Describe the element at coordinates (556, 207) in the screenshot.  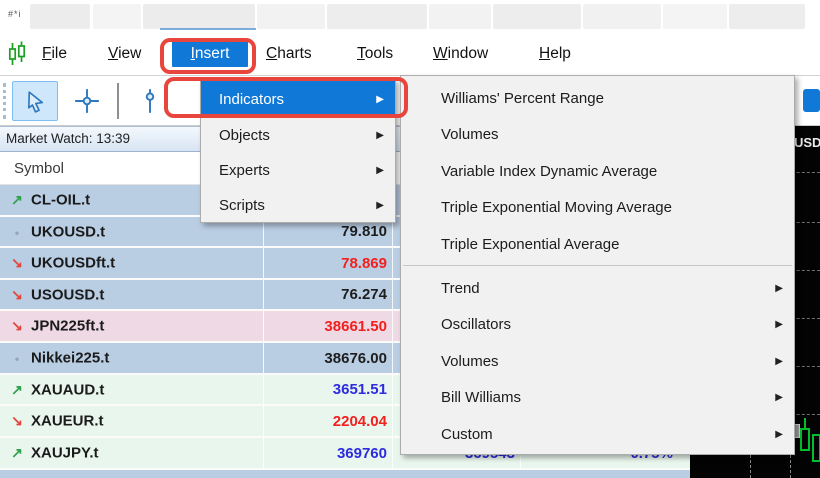
I see `menu-item-label: Triple Exponential Moving Average` at that location.